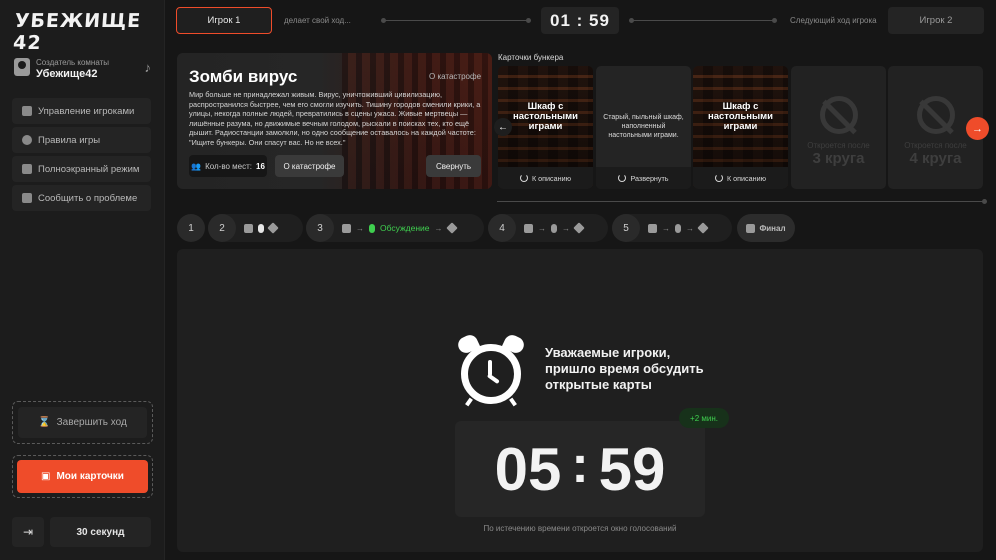 This screenshot has height=560, width=996. I want to click on alarm-clock-icon, so click(491, 369).